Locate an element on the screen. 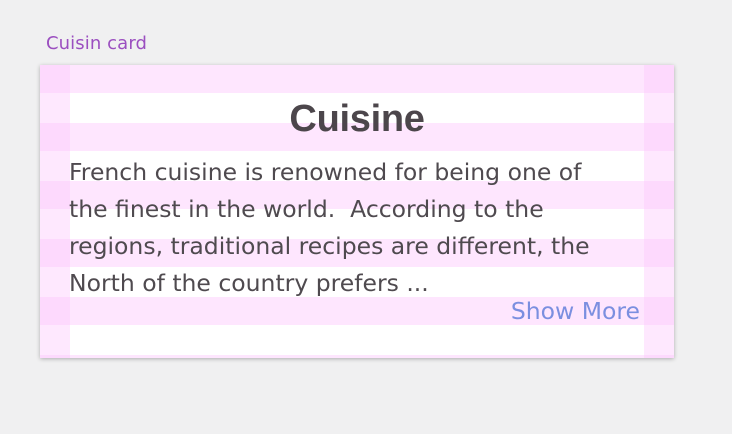  frame-label: Cuisin card is located at coordinates (97, 43).